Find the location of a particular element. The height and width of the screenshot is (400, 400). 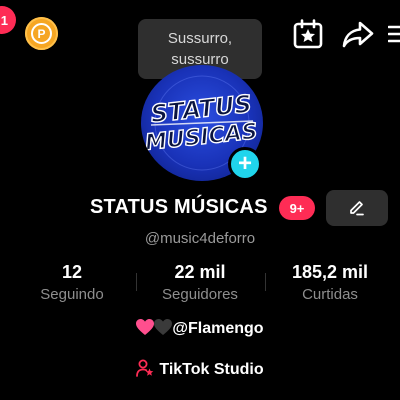

name-badge: 9+ is located at coordinates (297, 208).